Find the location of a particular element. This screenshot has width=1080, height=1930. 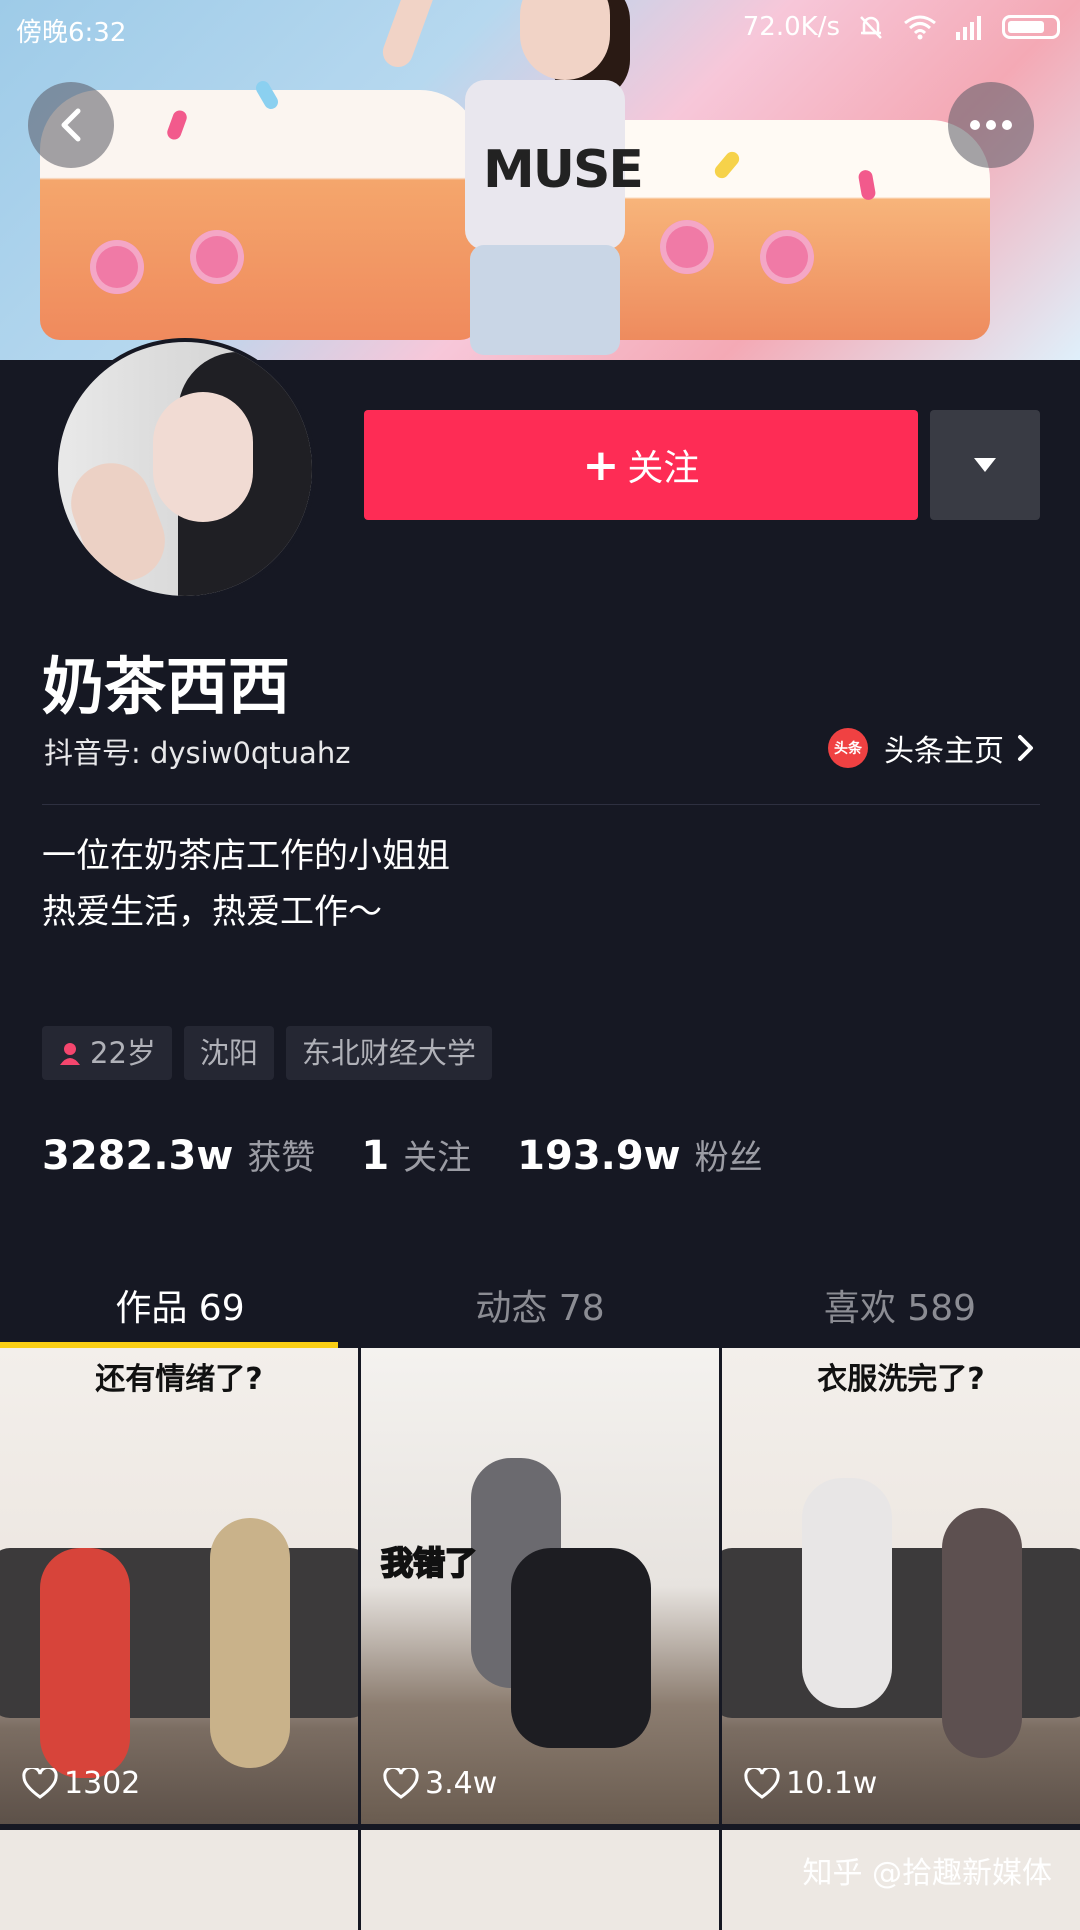

divider is located at coordinates (541, 804).